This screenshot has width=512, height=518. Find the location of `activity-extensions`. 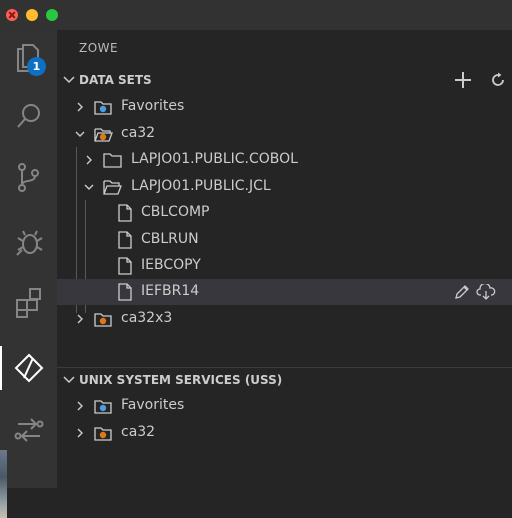

activity-extensions is located at coordinates (28, 303).